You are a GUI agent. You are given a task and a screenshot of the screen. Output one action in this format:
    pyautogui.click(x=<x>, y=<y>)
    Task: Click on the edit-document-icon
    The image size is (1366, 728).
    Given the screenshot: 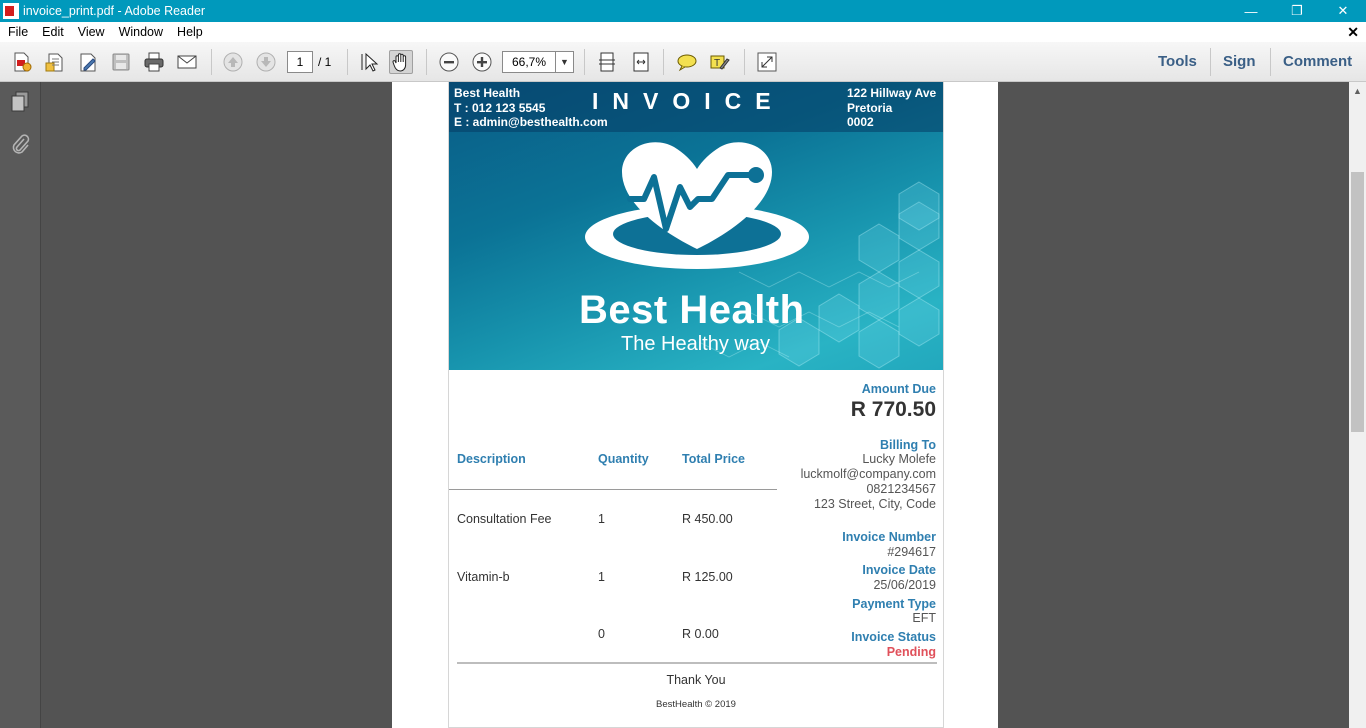 What is the action you would take?
    pyautogui.click(x=88, y=62)
    